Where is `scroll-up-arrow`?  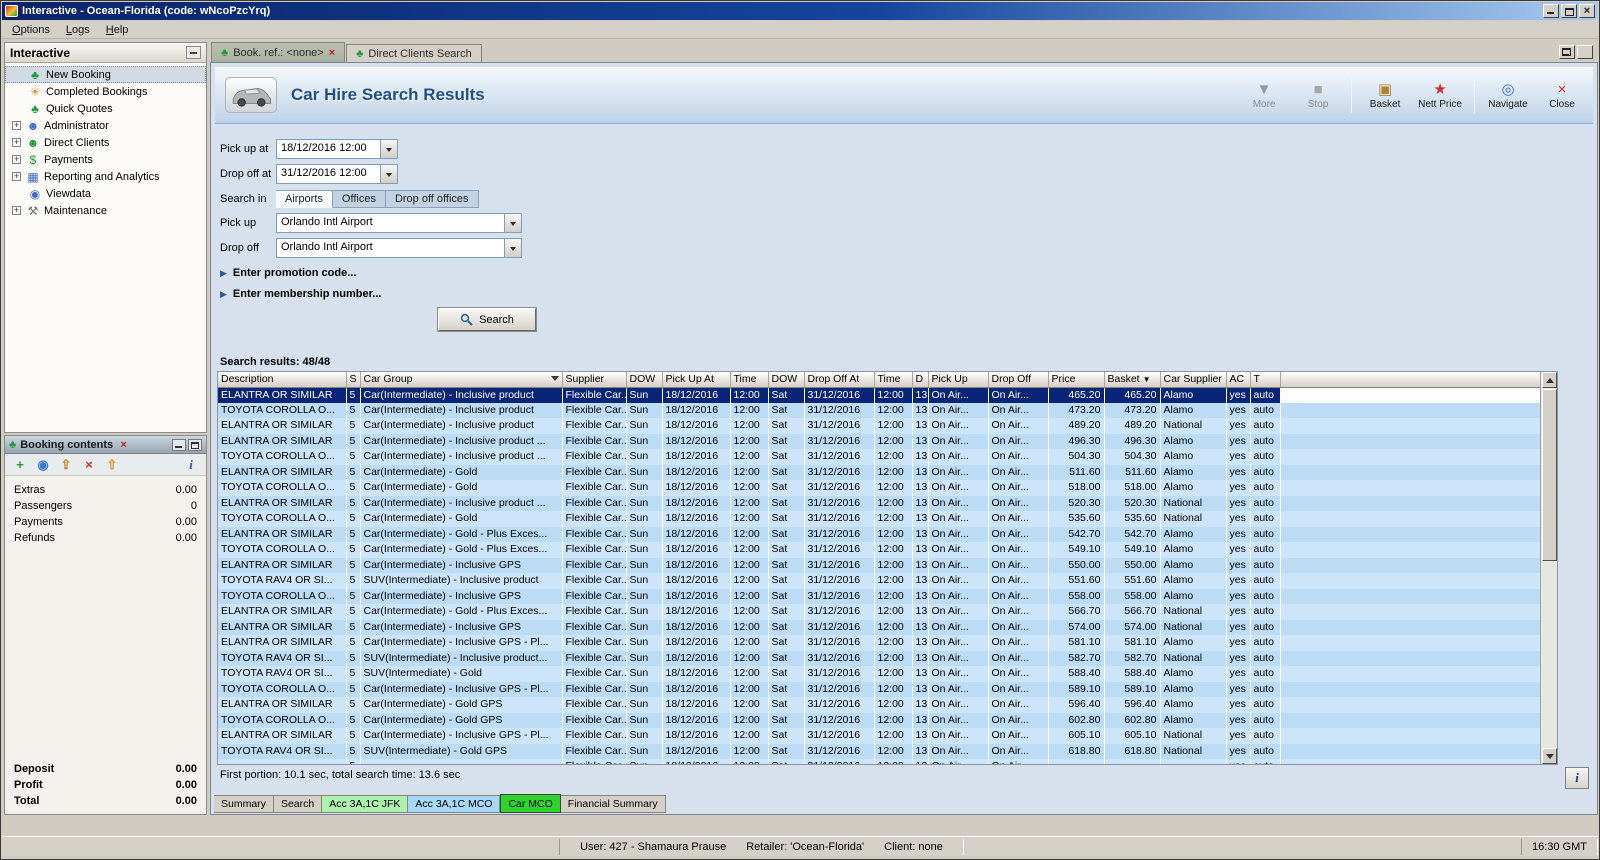
scroll-up-arrow is located at coordinates (1549, 380).